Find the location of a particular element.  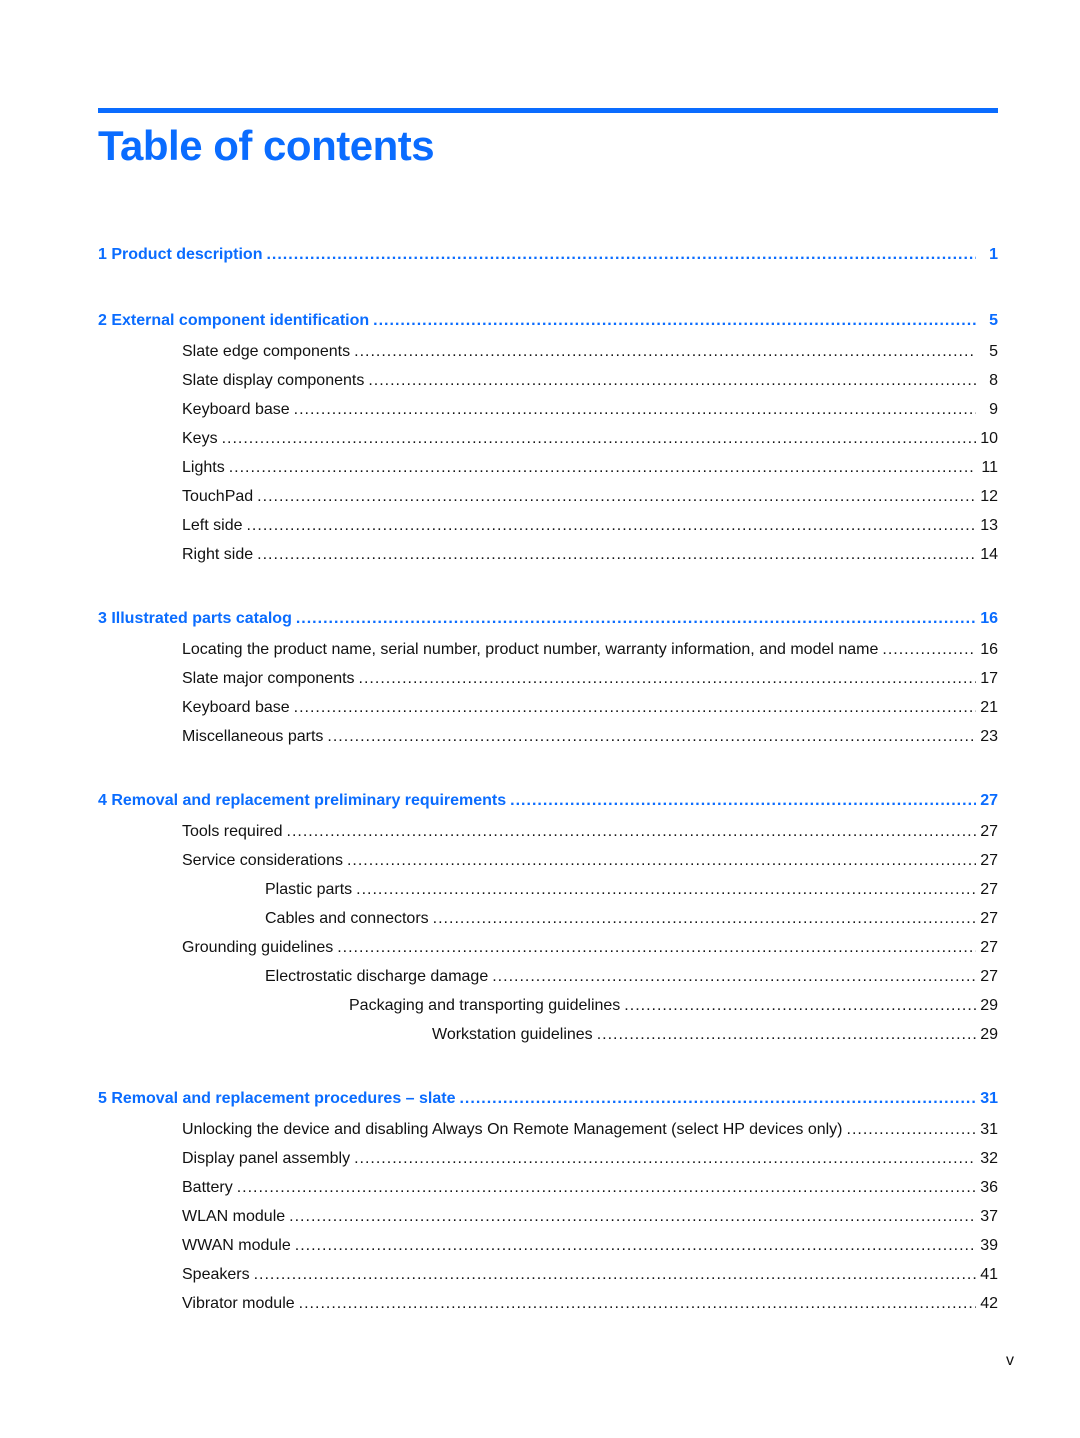

toc-section-link: Electrostatic discharge damage 27 is located at coordinates (548, 976).